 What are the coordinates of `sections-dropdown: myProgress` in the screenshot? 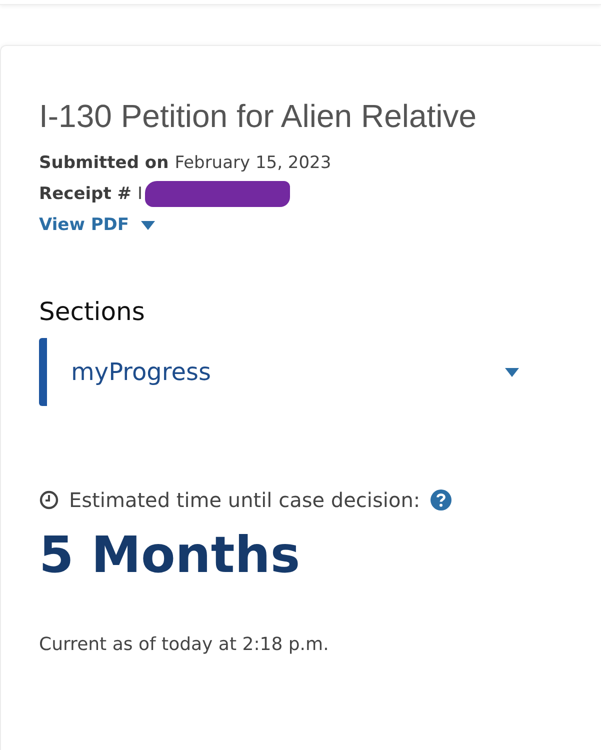 It's located at (289, 372).